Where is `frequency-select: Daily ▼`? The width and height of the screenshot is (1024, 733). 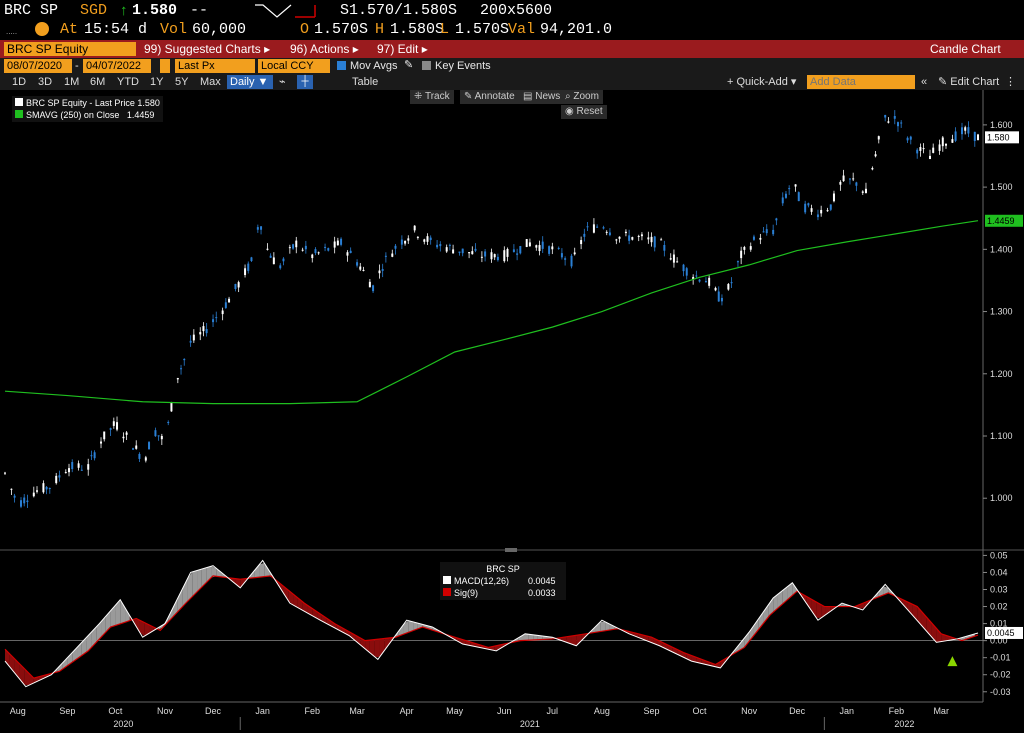
frequency-select: Daily ▼ is located at coordinates (250, 82).